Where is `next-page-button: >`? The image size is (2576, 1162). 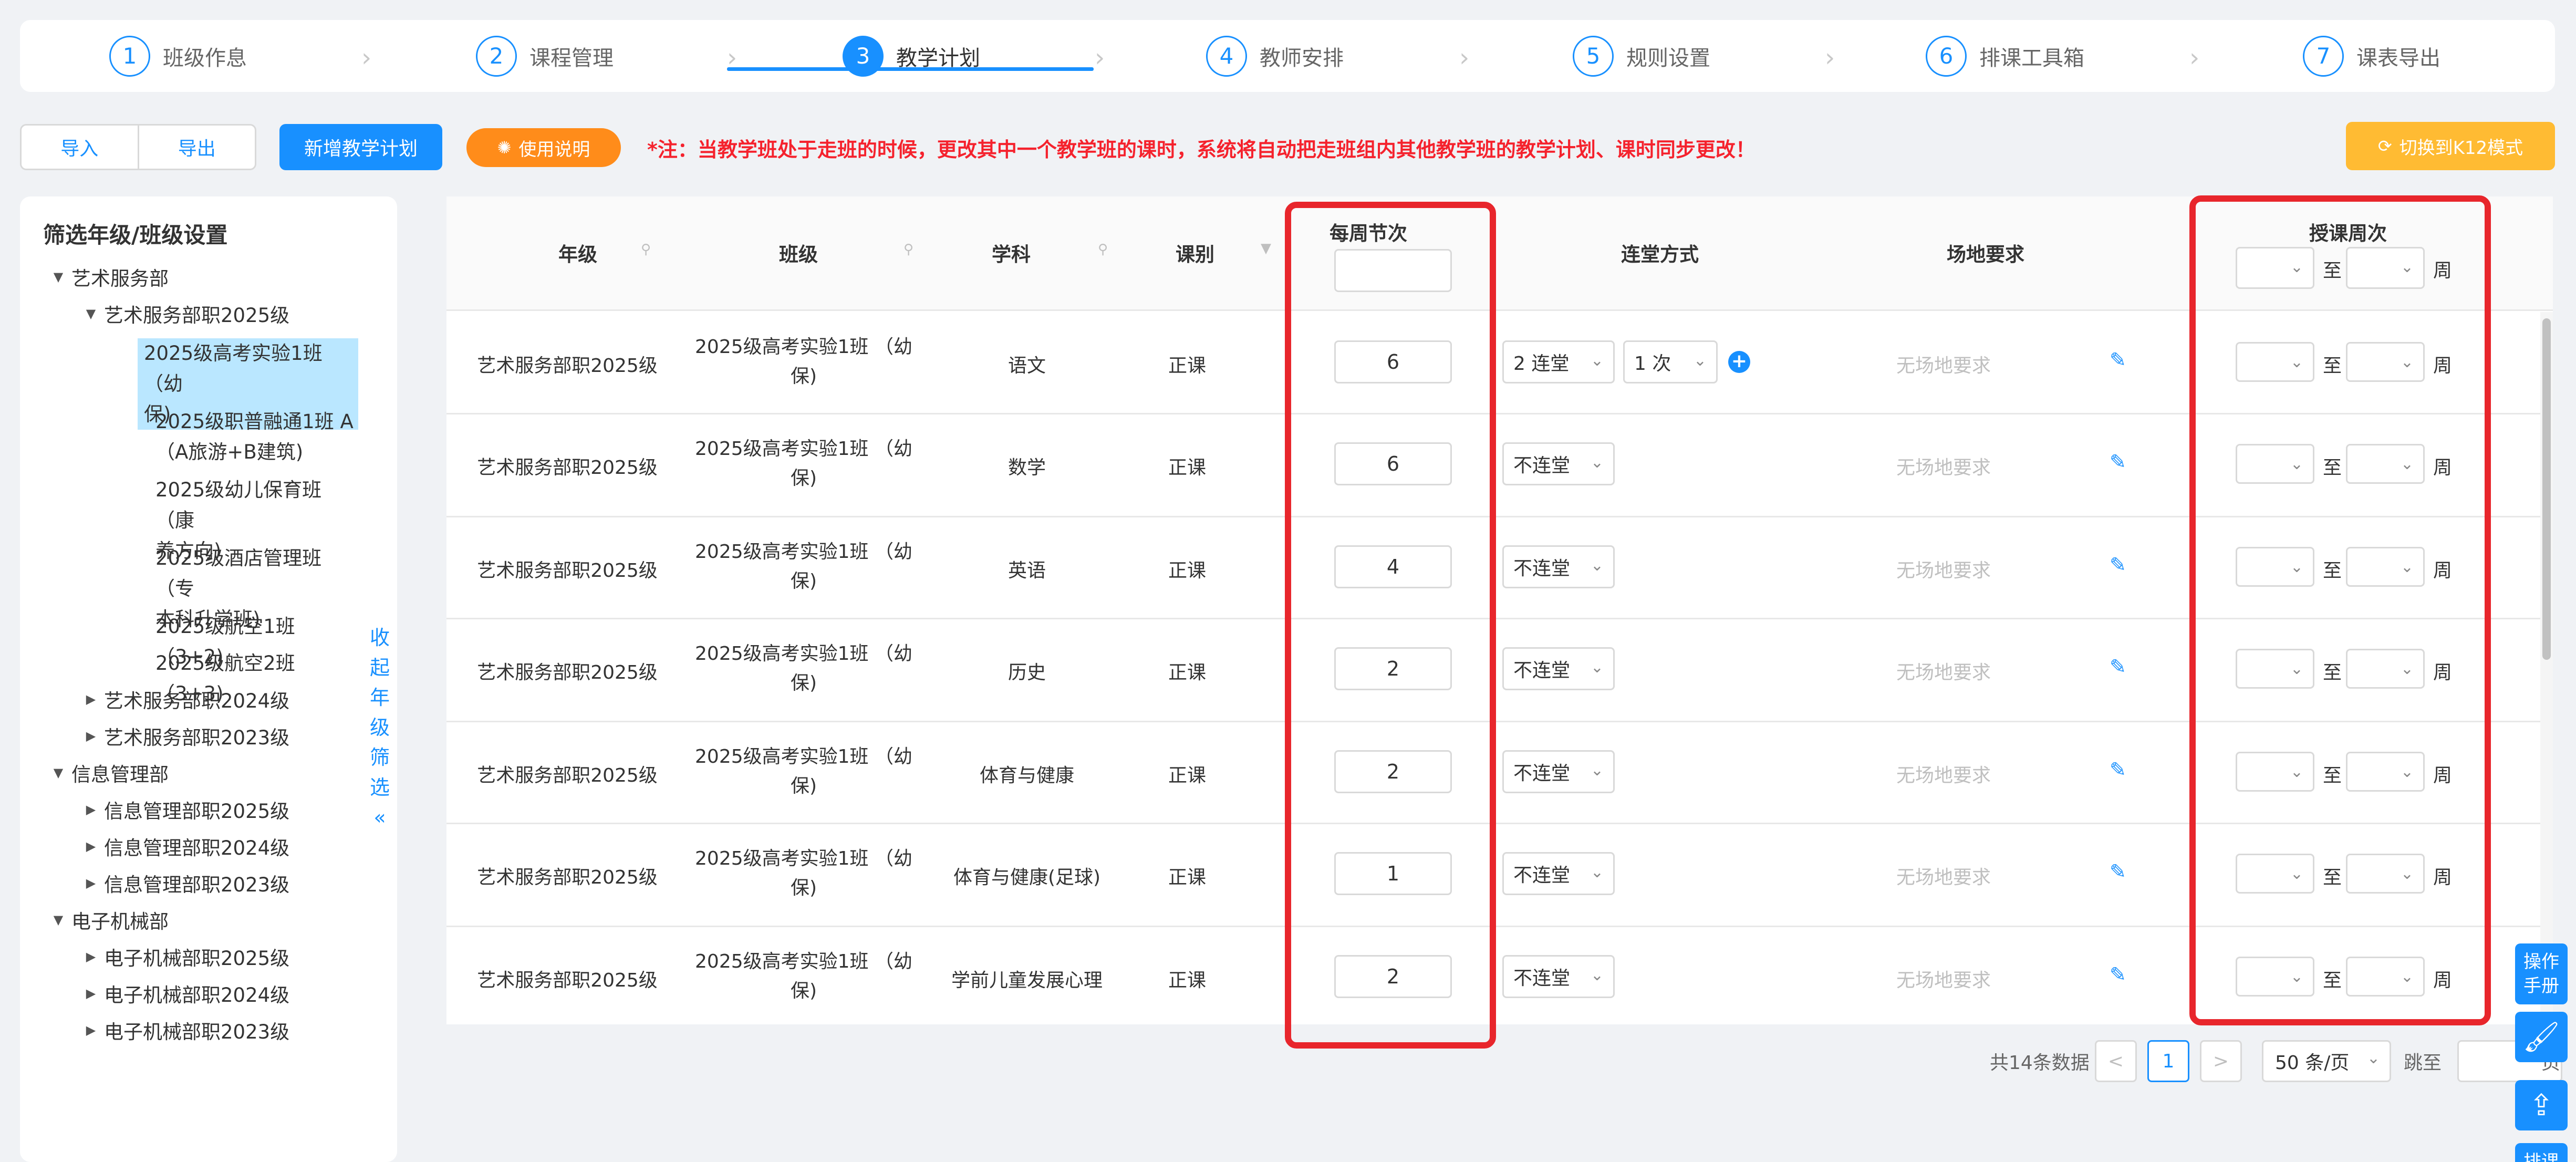
next-page-button: > is located at coordinates (2221, 1061).